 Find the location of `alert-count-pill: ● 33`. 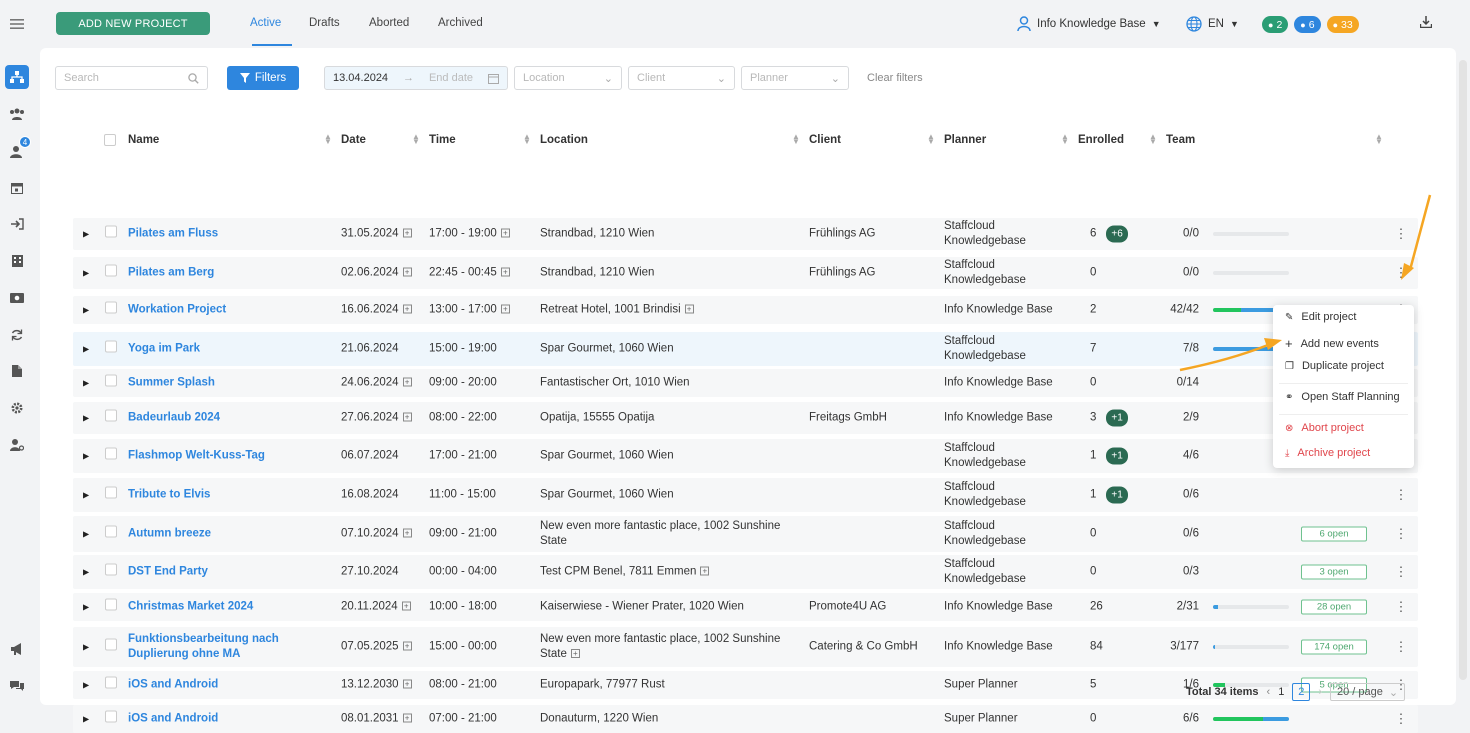

alert-count-pill: ● 33 is located at coordinates (1342, 24).